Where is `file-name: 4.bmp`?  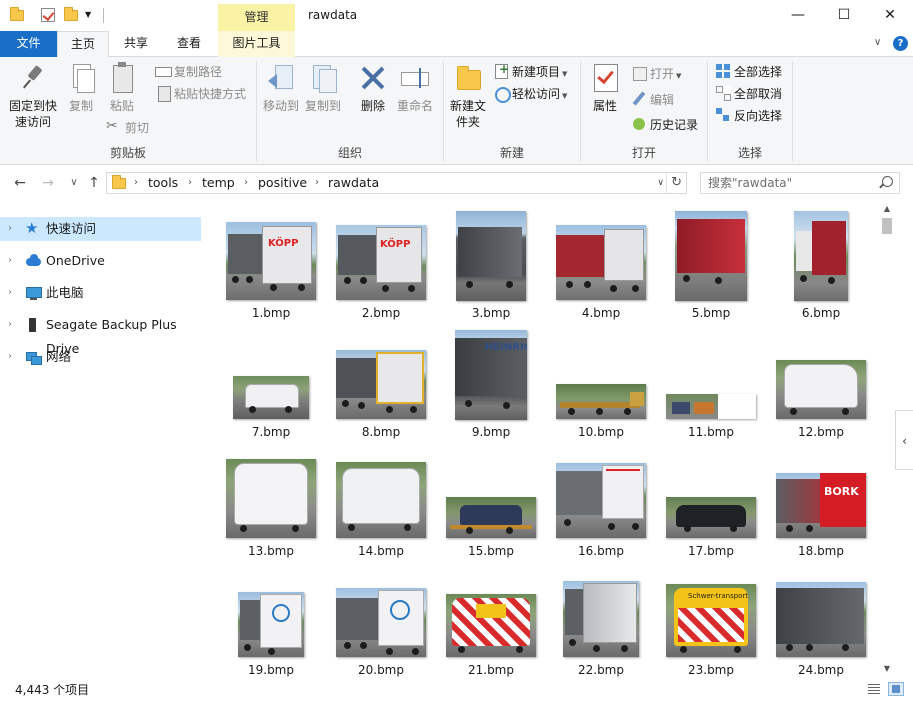
file-name: 4.bmp is located at coordinates (601, 313).